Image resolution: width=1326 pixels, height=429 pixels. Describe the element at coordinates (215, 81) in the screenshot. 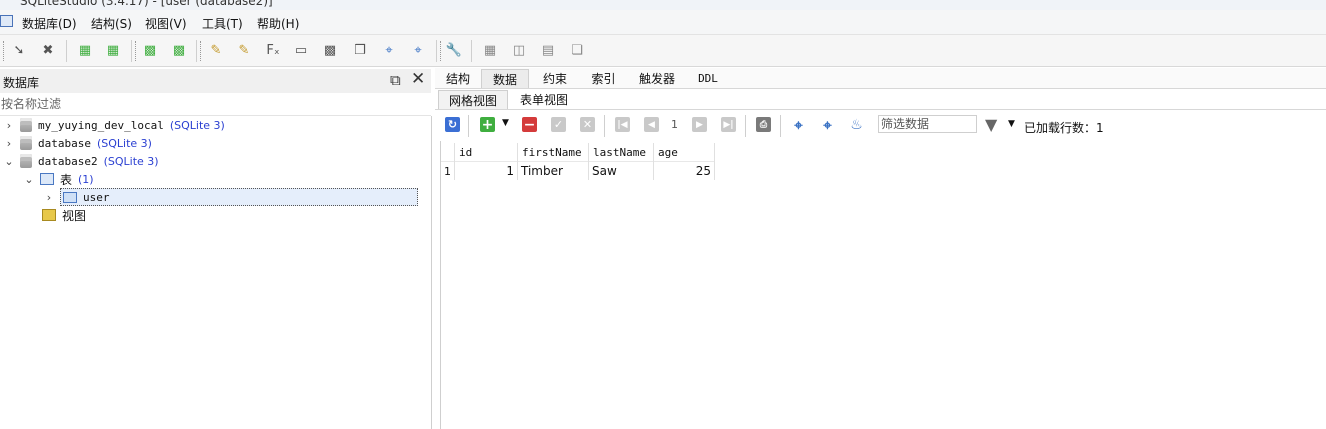

I see `databases-panel-header: 数据库 ⧉ ✕` at that location.